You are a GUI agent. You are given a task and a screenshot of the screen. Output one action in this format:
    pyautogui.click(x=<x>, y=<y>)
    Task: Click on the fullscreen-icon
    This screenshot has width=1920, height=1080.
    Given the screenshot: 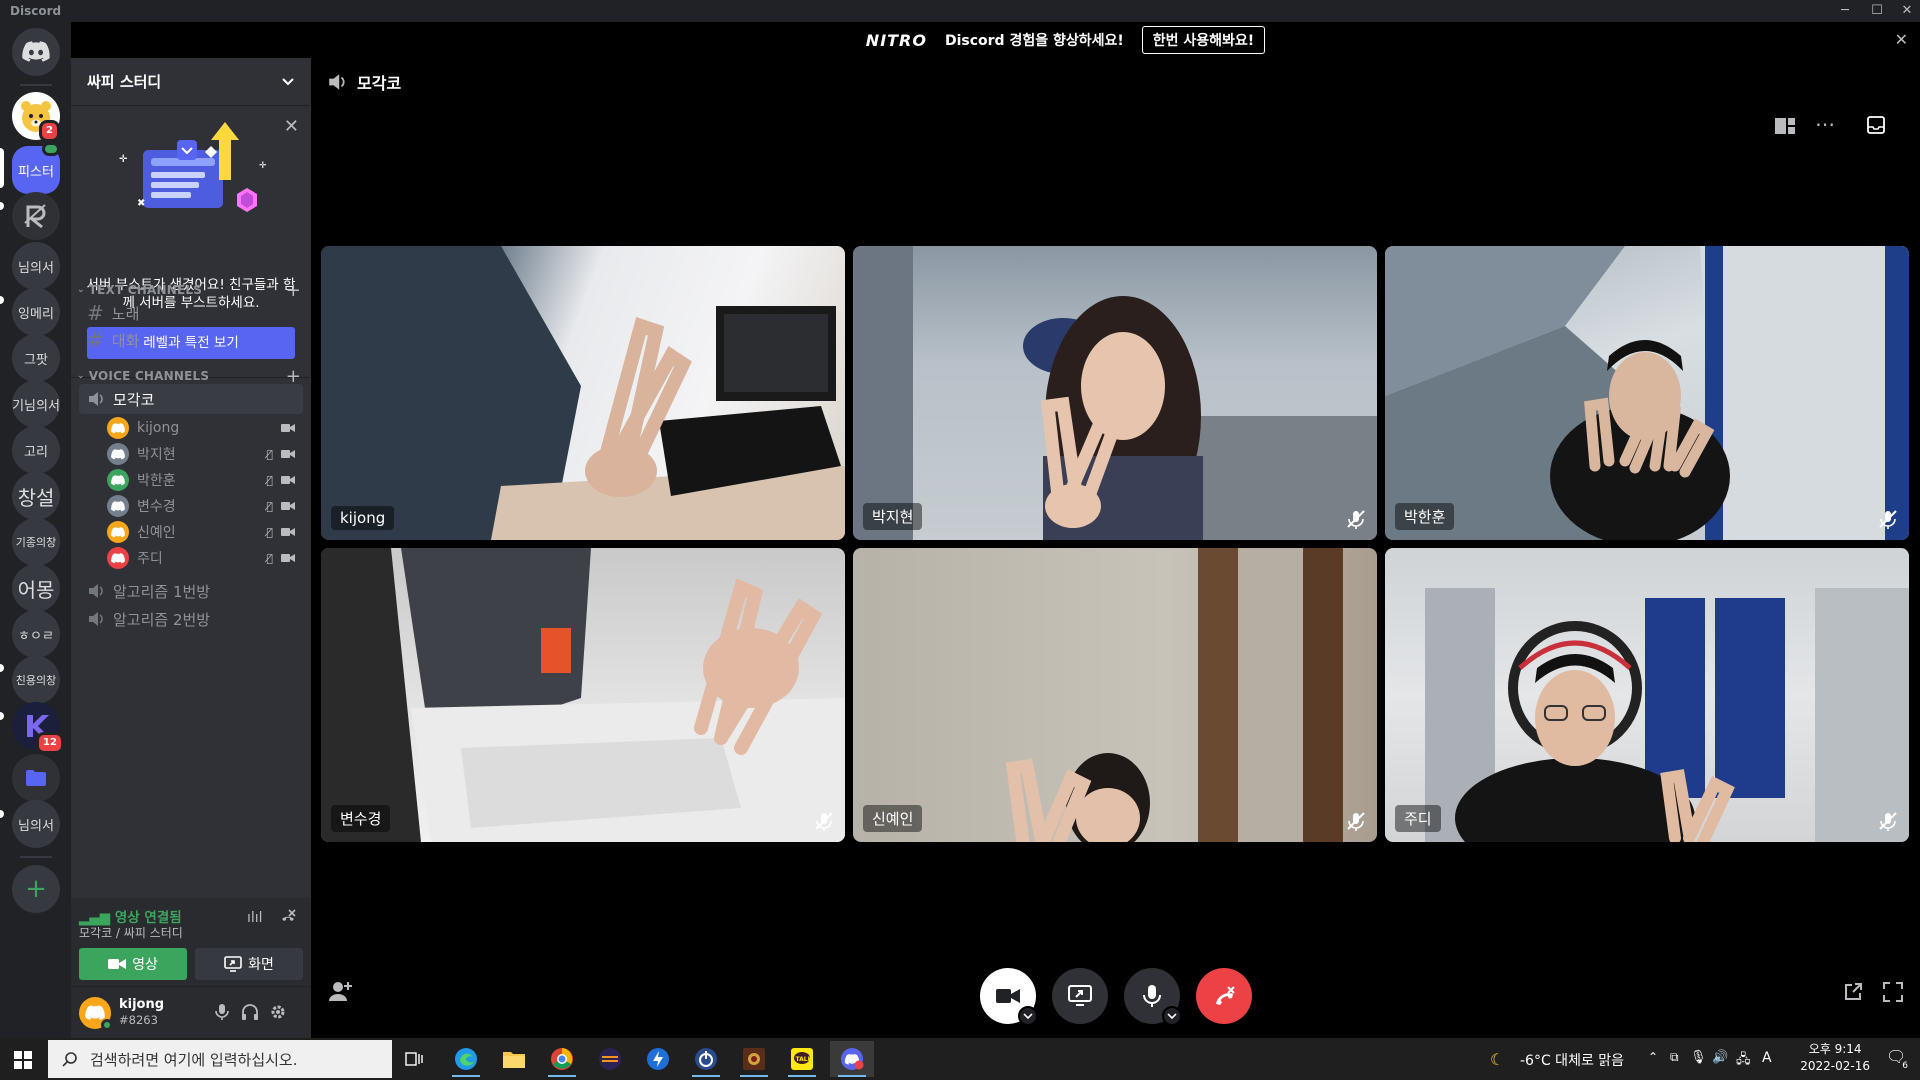 What is the action you would take?
    pyautogui.click(x=1893, y=992)
    